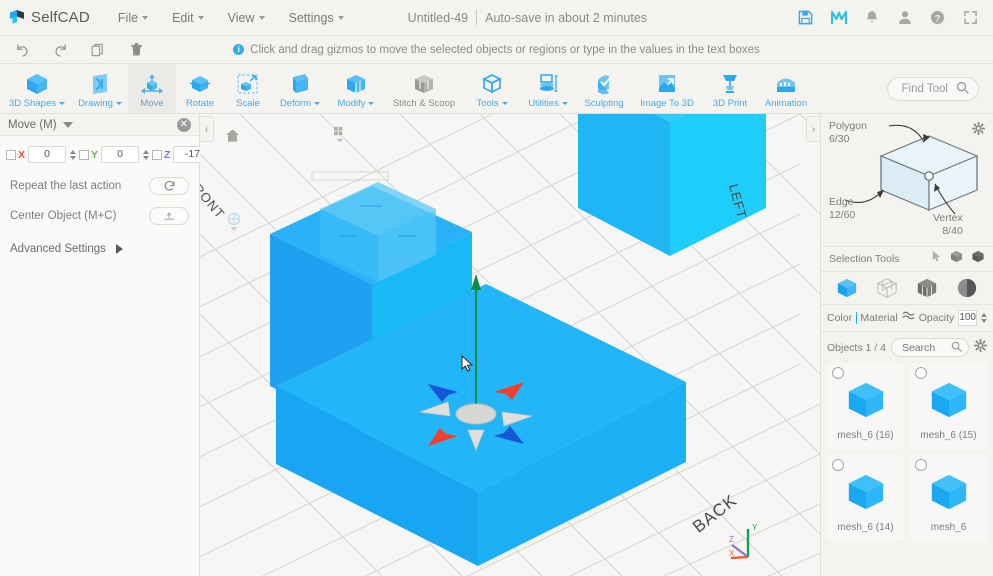 This screenshot has height=576, width=993. I want to click on box-select-icon, so click(957, 259).